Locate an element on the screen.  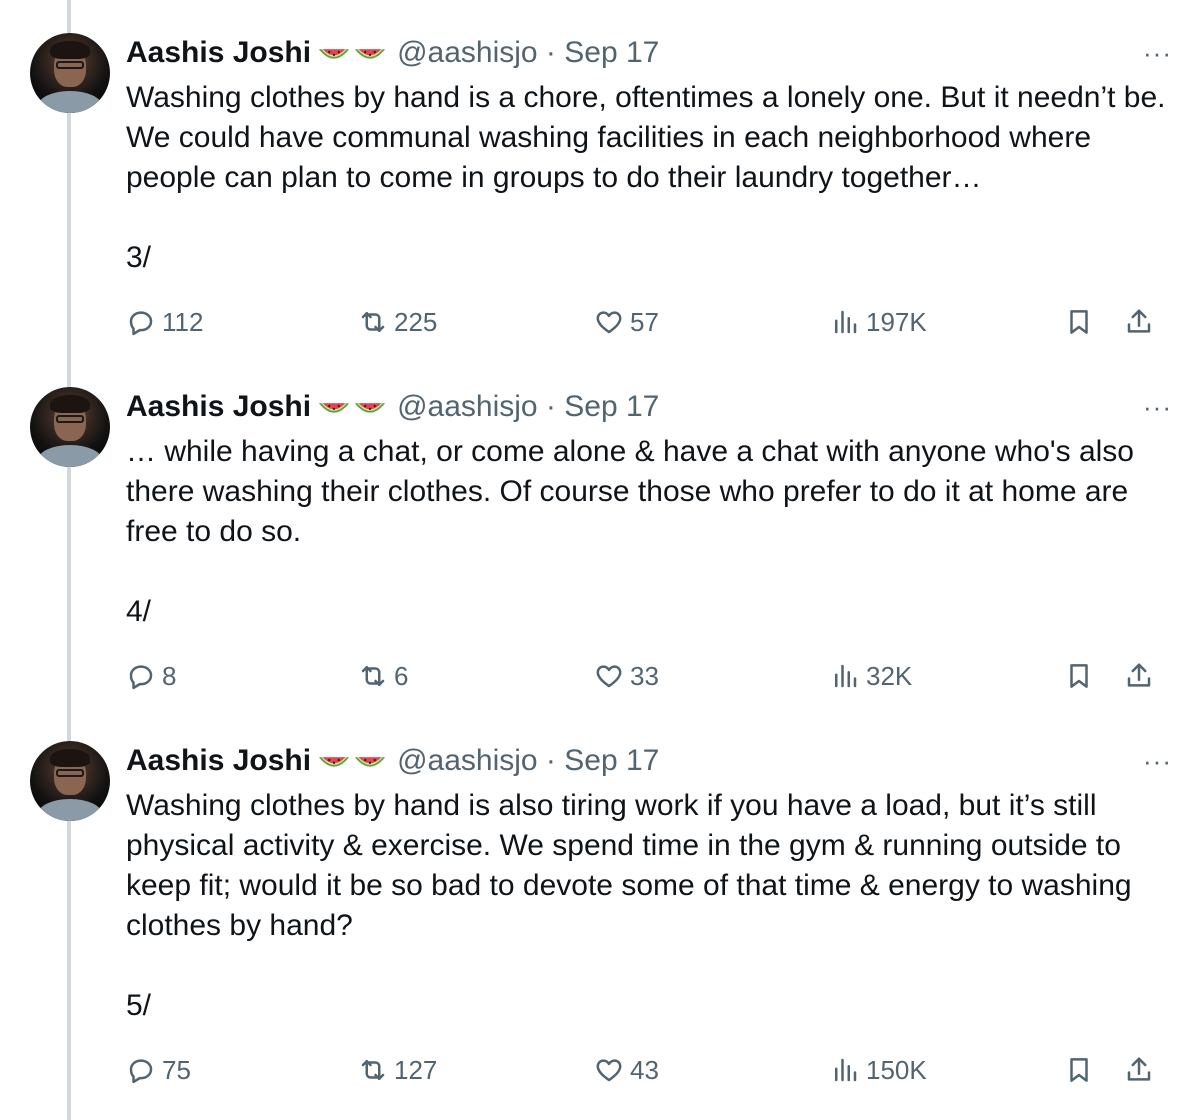
view-count: 197K is located at coordinates (896, 321).